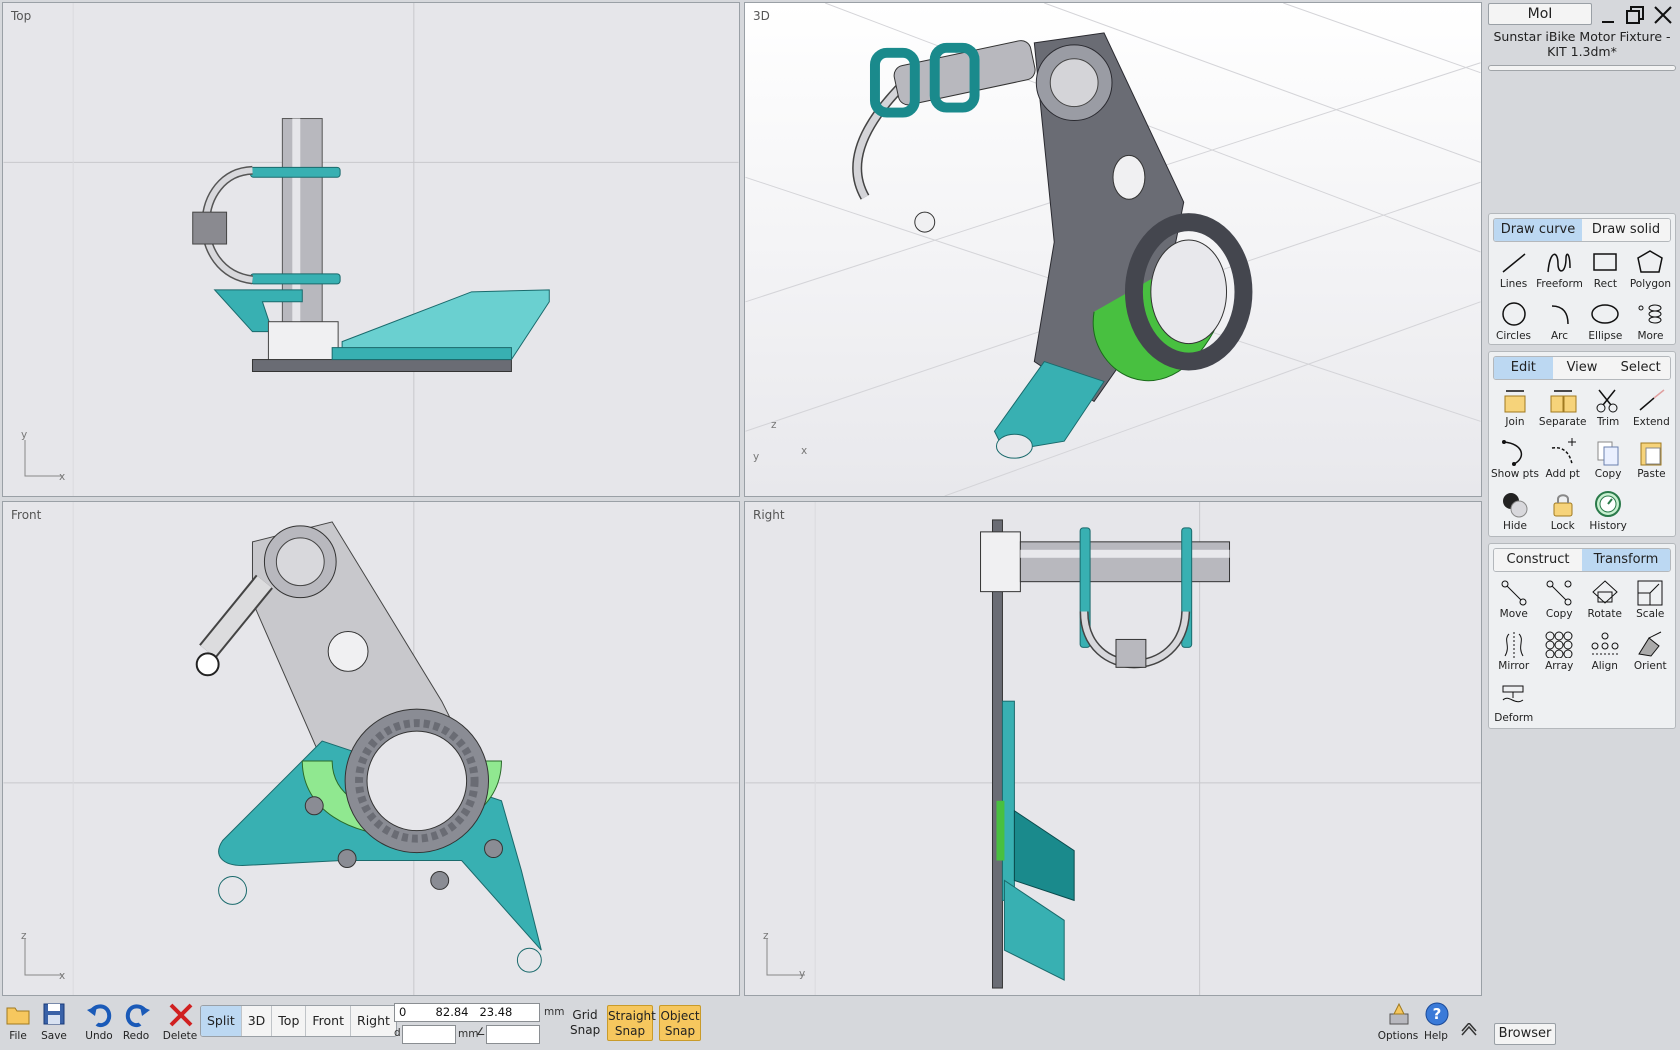 The height and width of the screenshot is (1050, 1680). Describe the element at coordinates (429, 1034) in the screenshot. I see `distance-input` at that location.